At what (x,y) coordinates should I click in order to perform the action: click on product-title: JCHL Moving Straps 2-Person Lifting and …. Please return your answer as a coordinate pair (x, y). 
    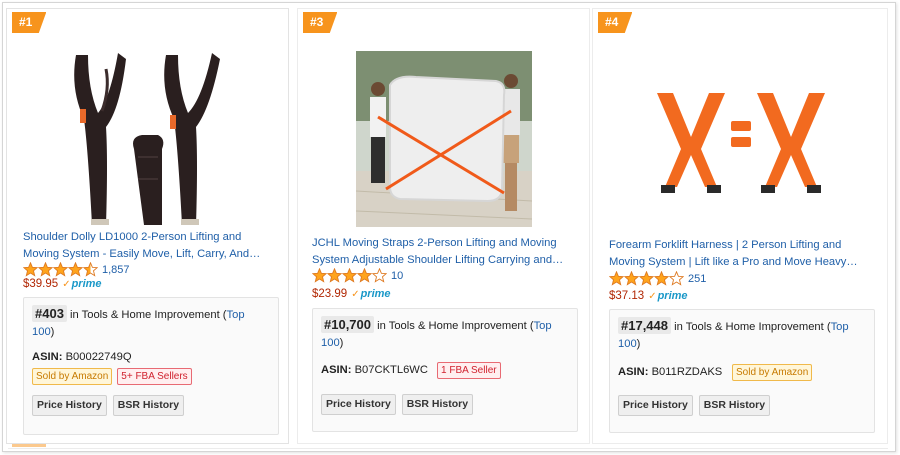
    Looking at the image, I should click on (437, 252).